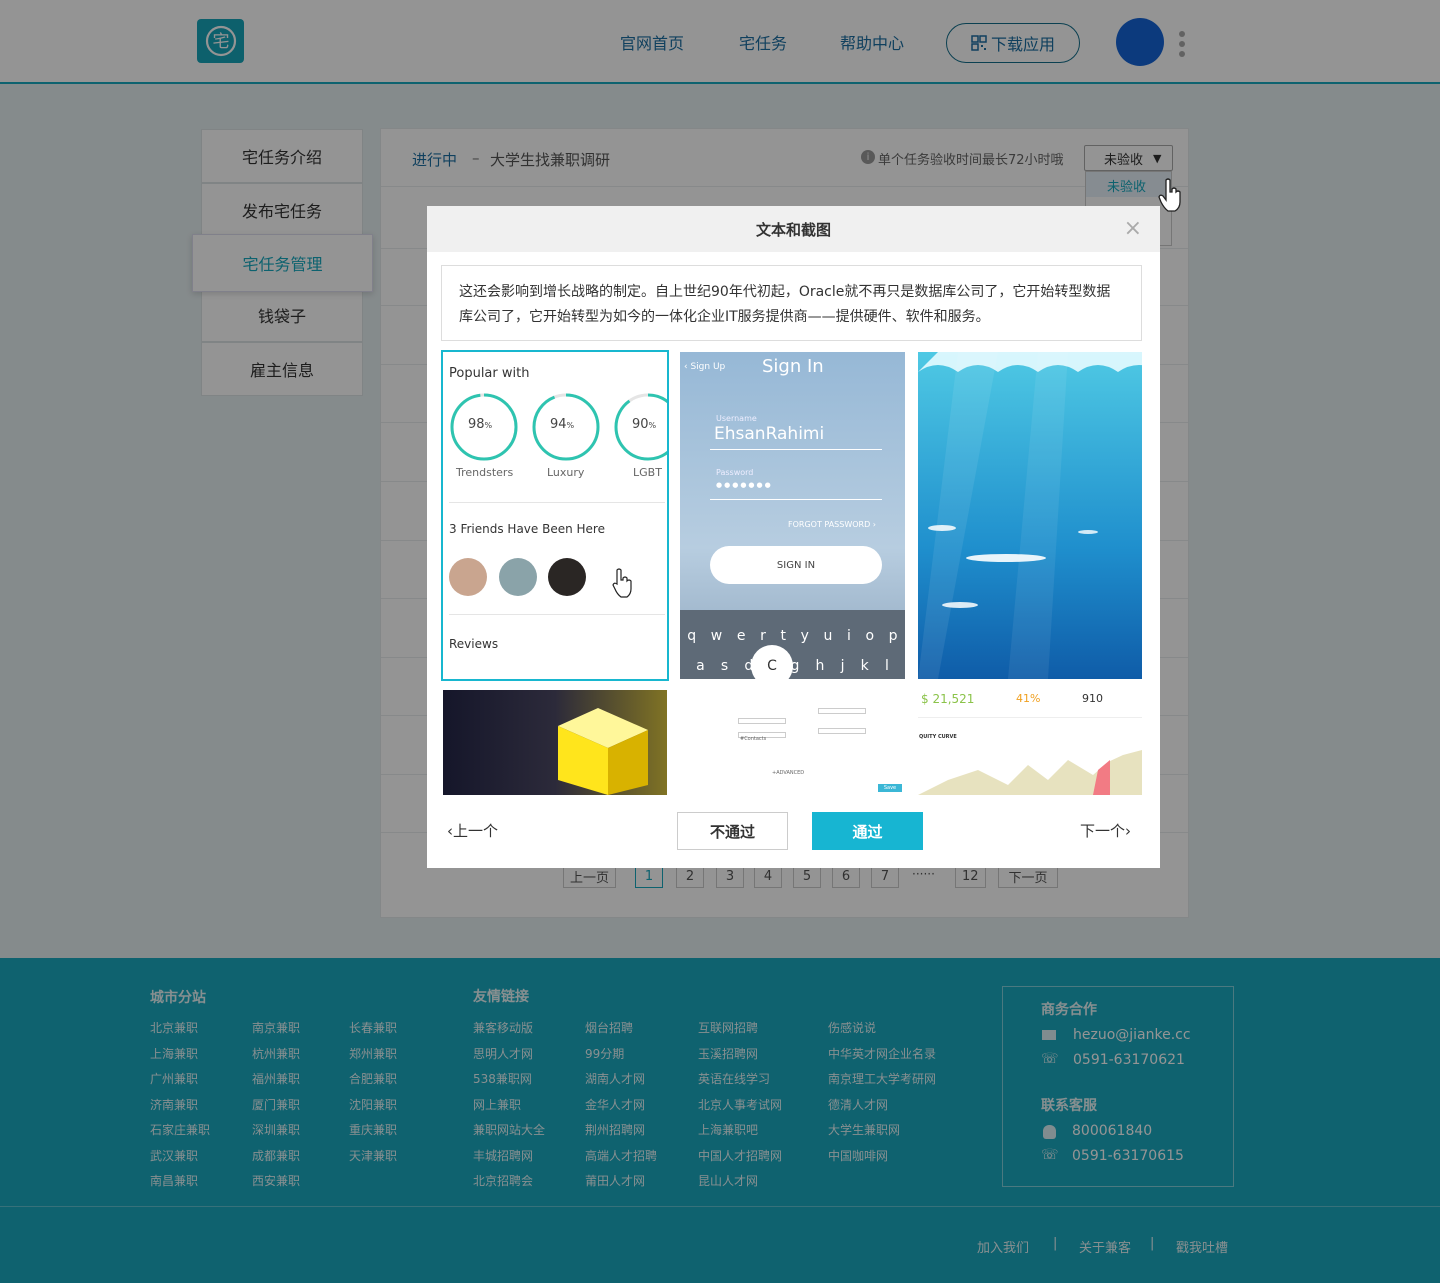 The width and height of the screenshot is (1440, 1283). I want to click on next-item-button: 下一个›, so click(1105, 830).